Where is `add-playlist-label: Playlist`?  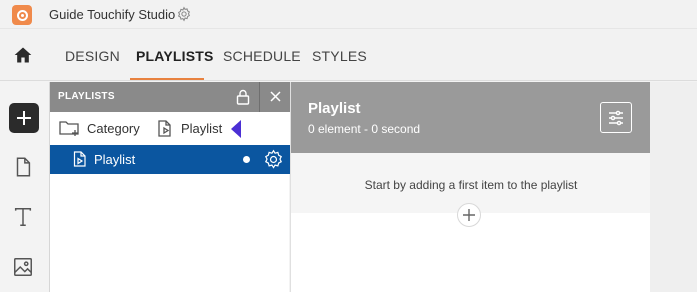 add-playlist-label: Playlist is located at coordinates (202, 128).